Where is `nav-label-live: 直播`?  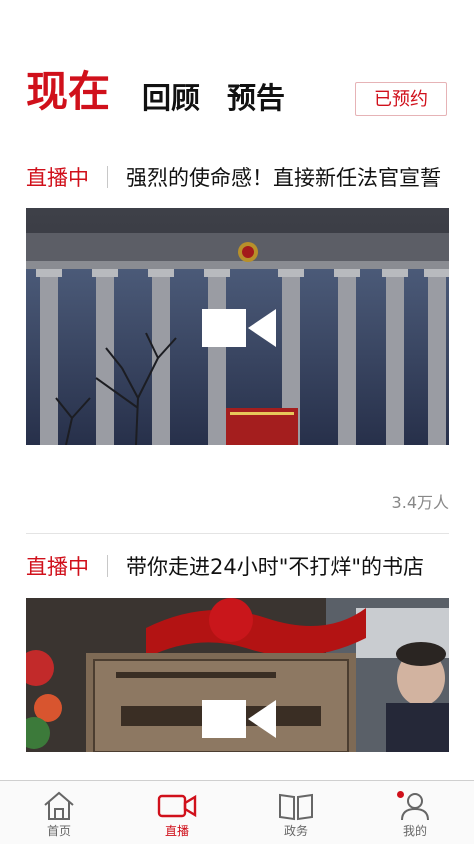 nav-label-live: 直播 is located at coordinates (176, 831).